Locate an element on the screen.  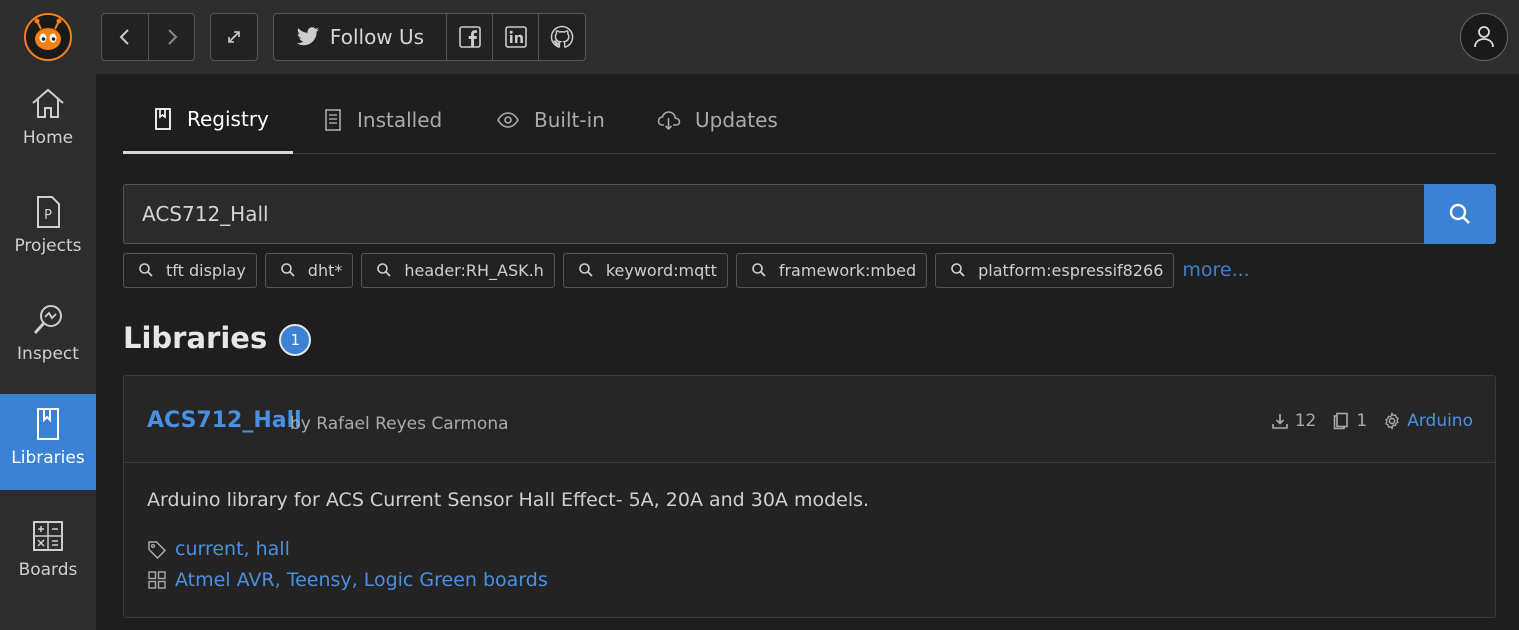
facebook-button is located at coordinates (469, 37).